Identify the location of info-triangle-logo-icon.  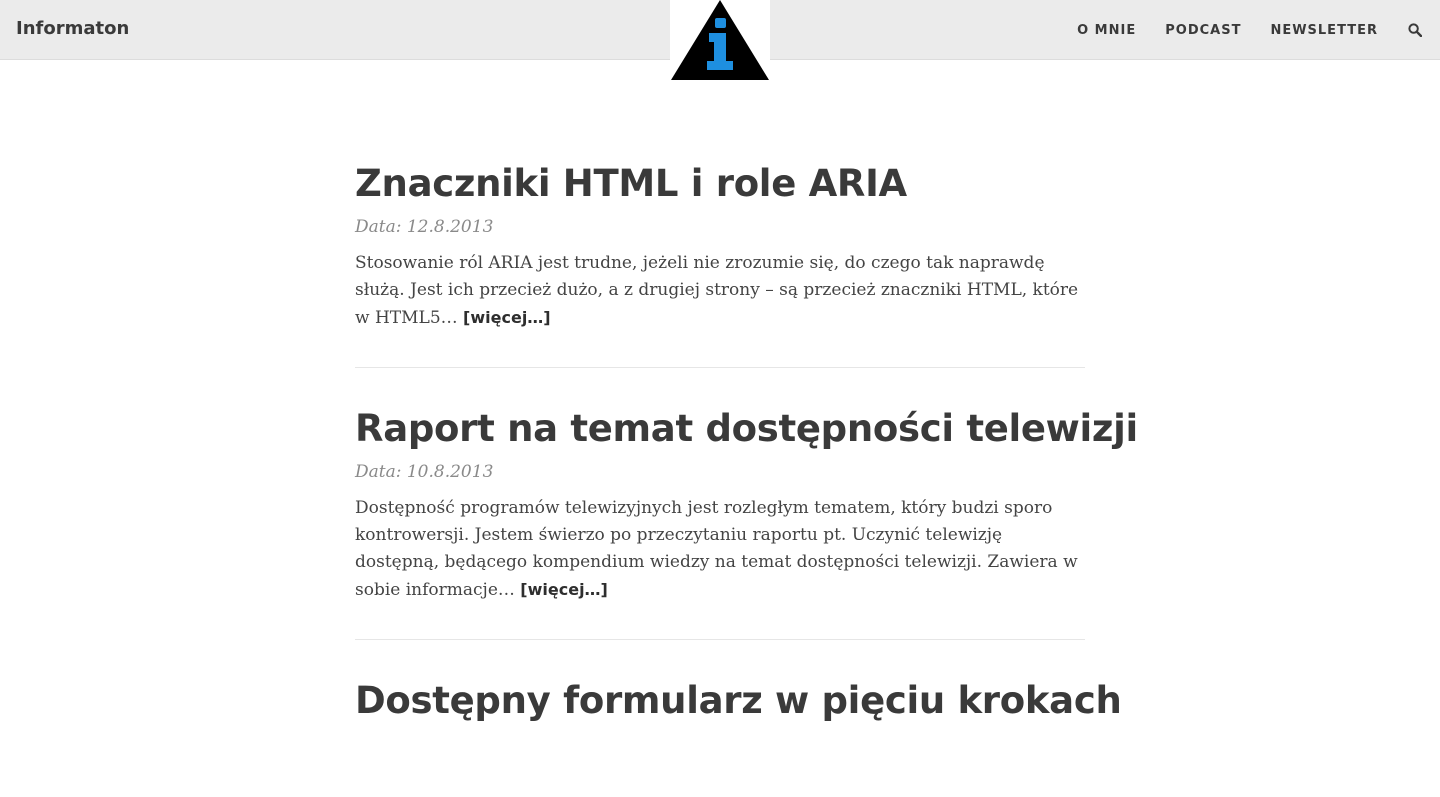
(720, 40).